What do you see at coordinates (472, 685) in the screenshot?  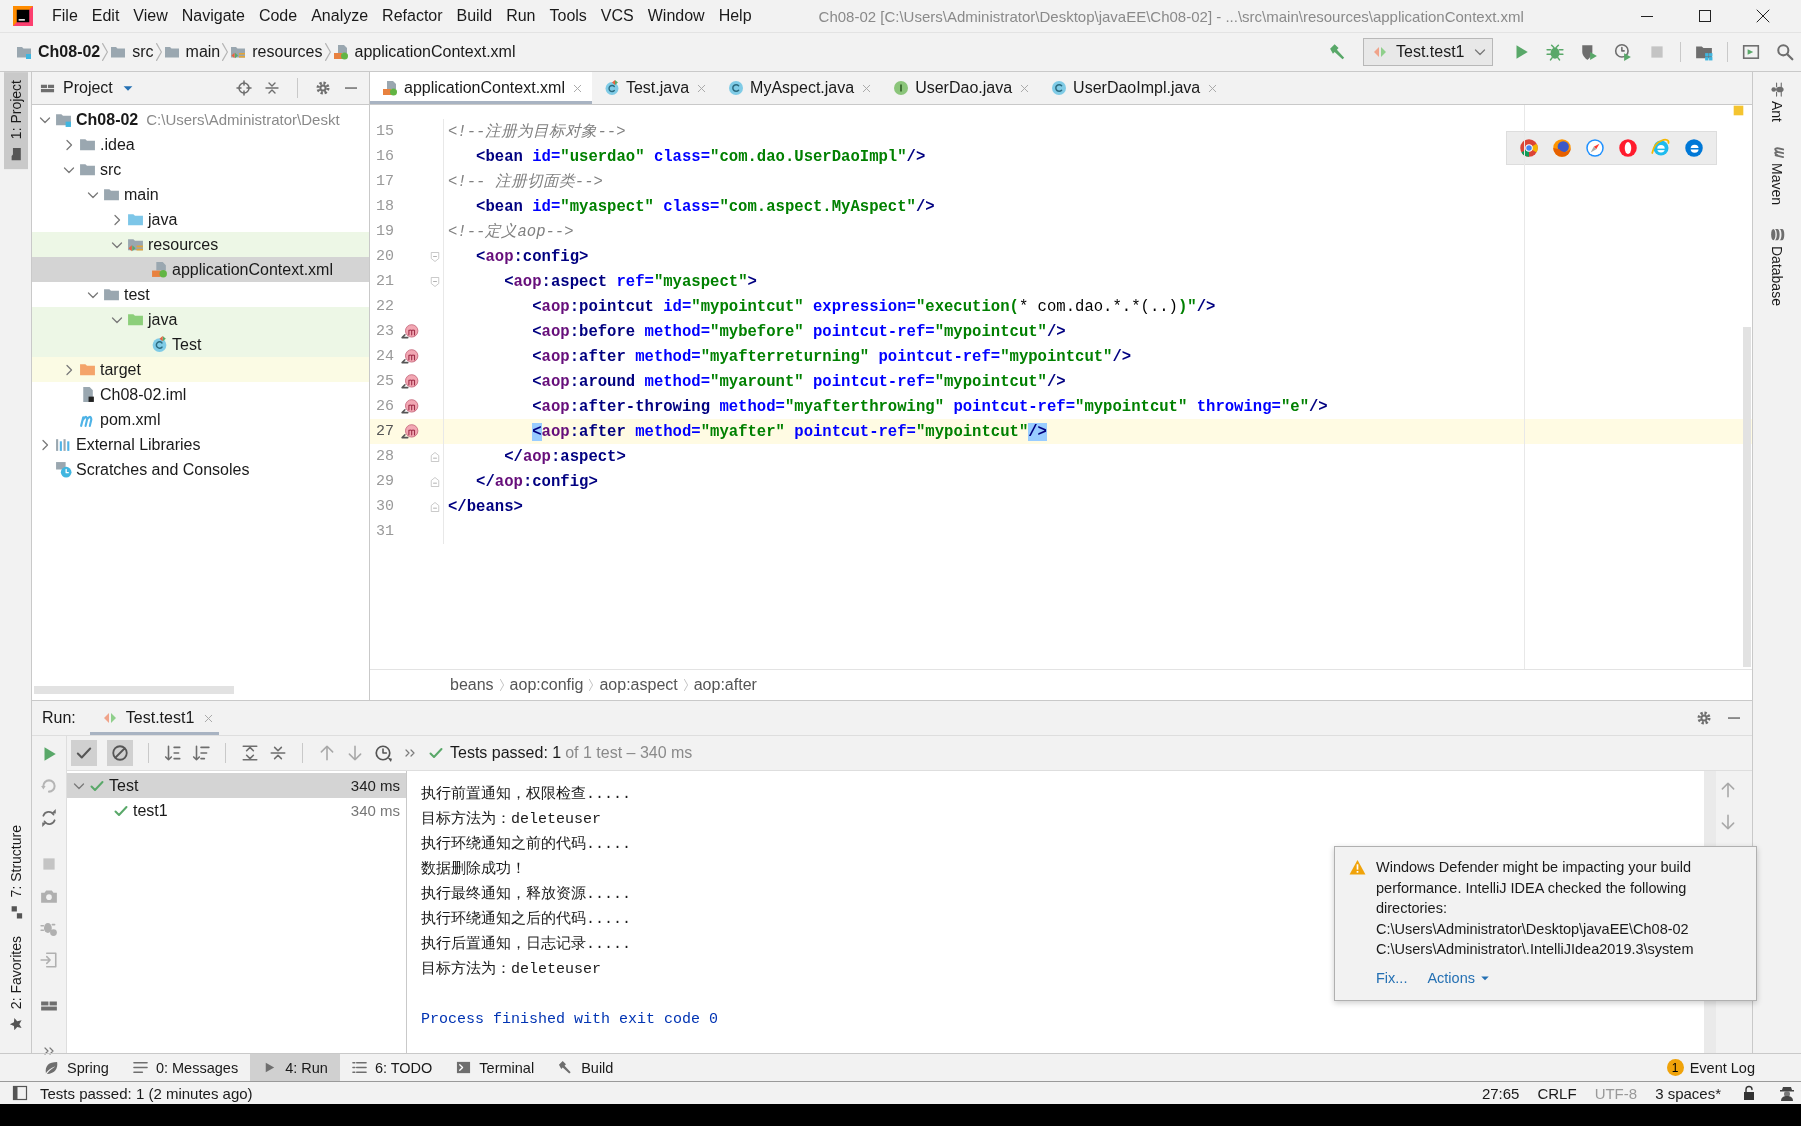 I see `breadcrumb: beans` at bounding box center [472, 685].